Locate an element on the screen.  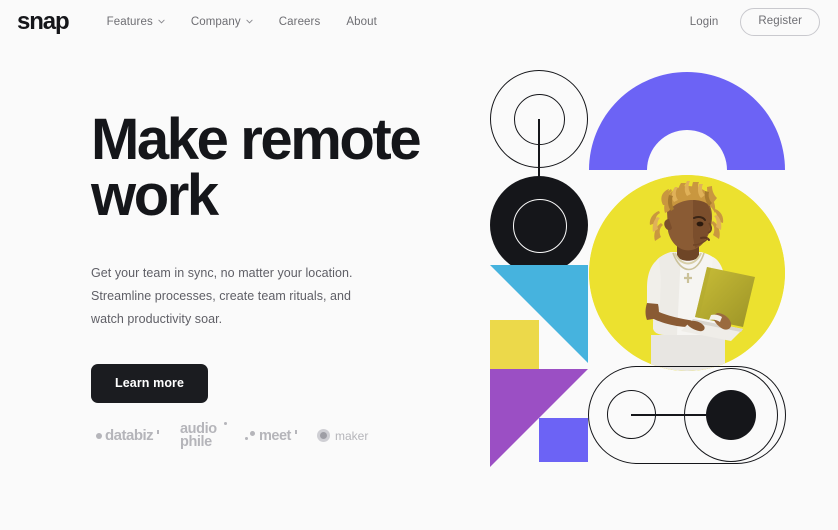
login-link: Login is located at coordinates (704, 22).